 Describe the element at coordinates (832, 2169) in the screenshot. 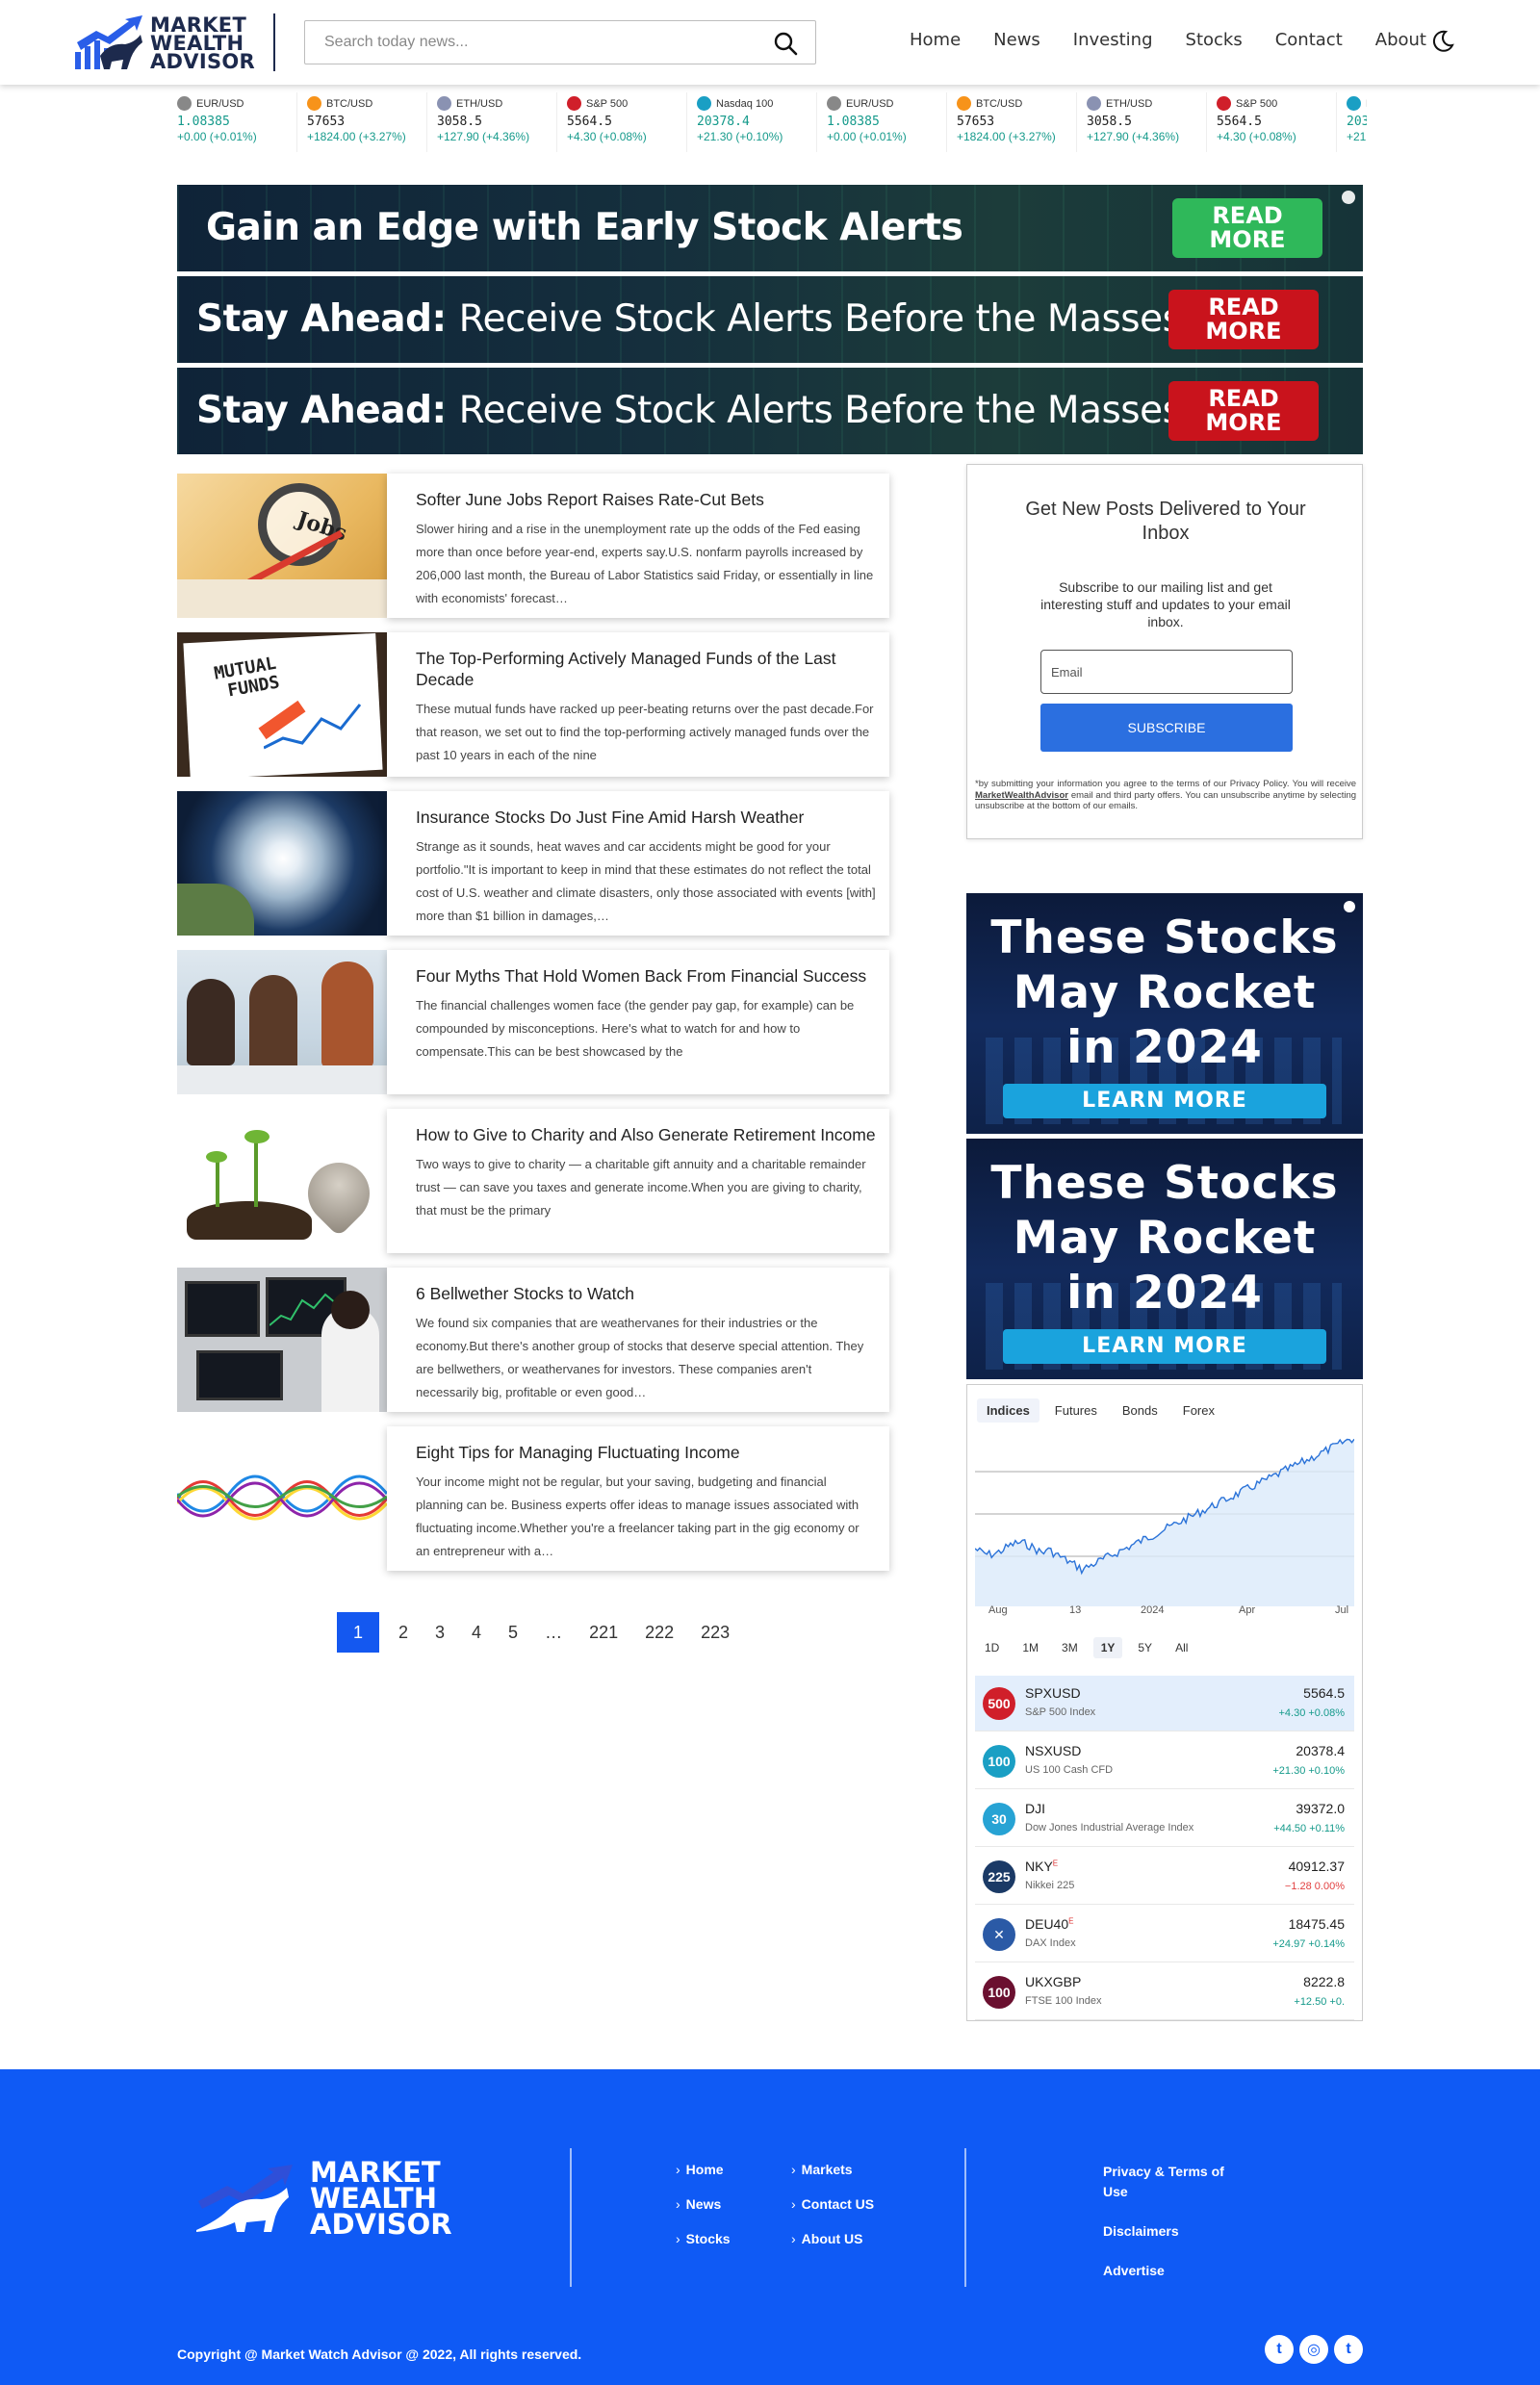

I see `footer-link-markets: › Markets` at that location.